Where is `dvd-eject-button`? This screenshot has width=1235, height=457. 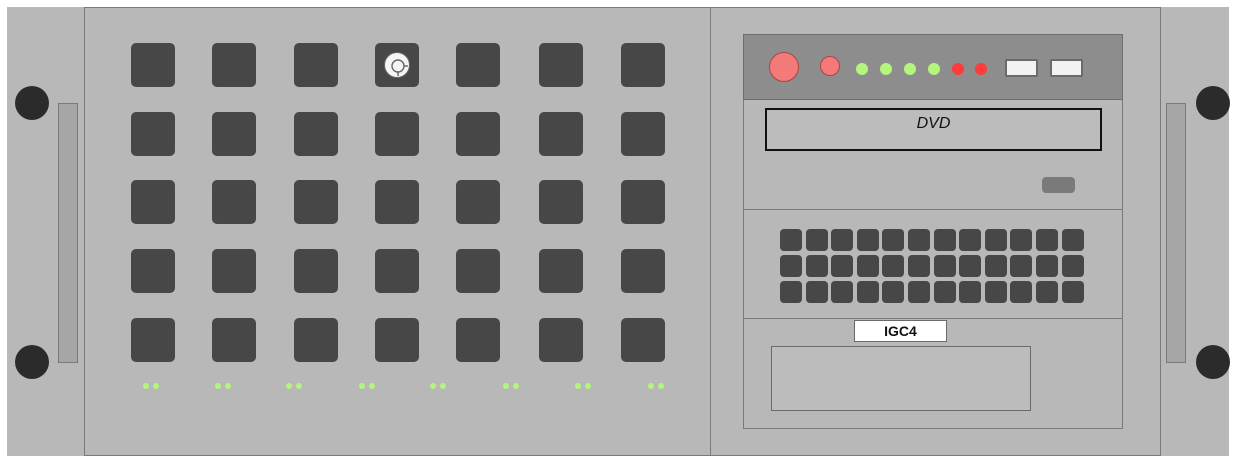
dvd-eject-button is located at coordinates (1058, 185).